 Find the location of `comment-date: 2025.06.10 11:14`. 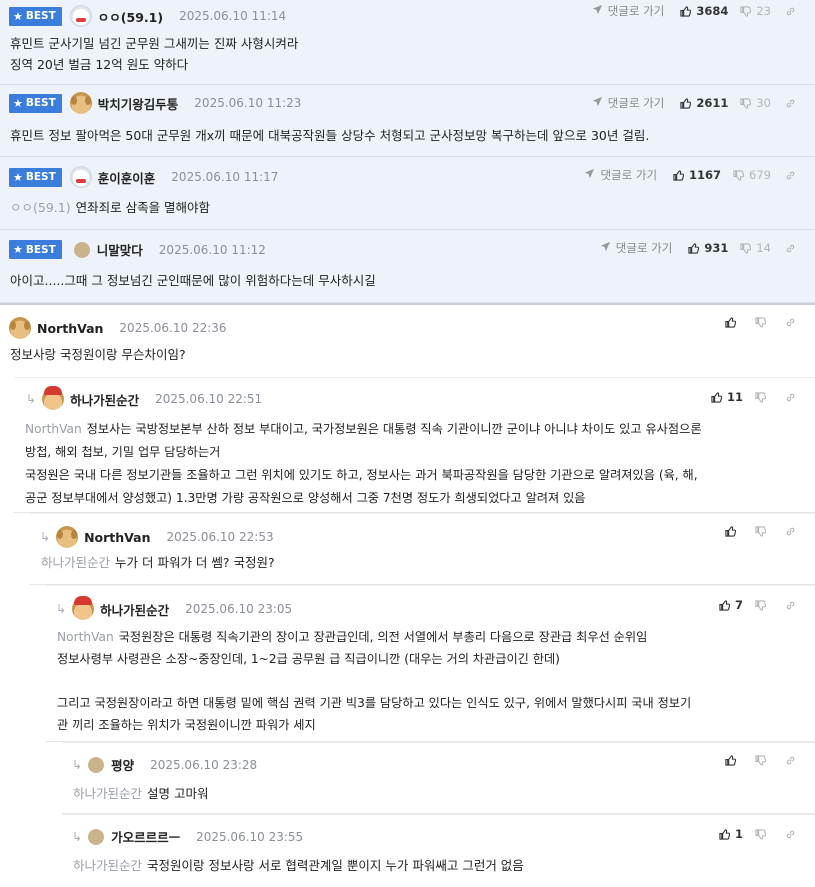

comment-date: 2025.06.10 11:14 is located at coordinates (233, 16).